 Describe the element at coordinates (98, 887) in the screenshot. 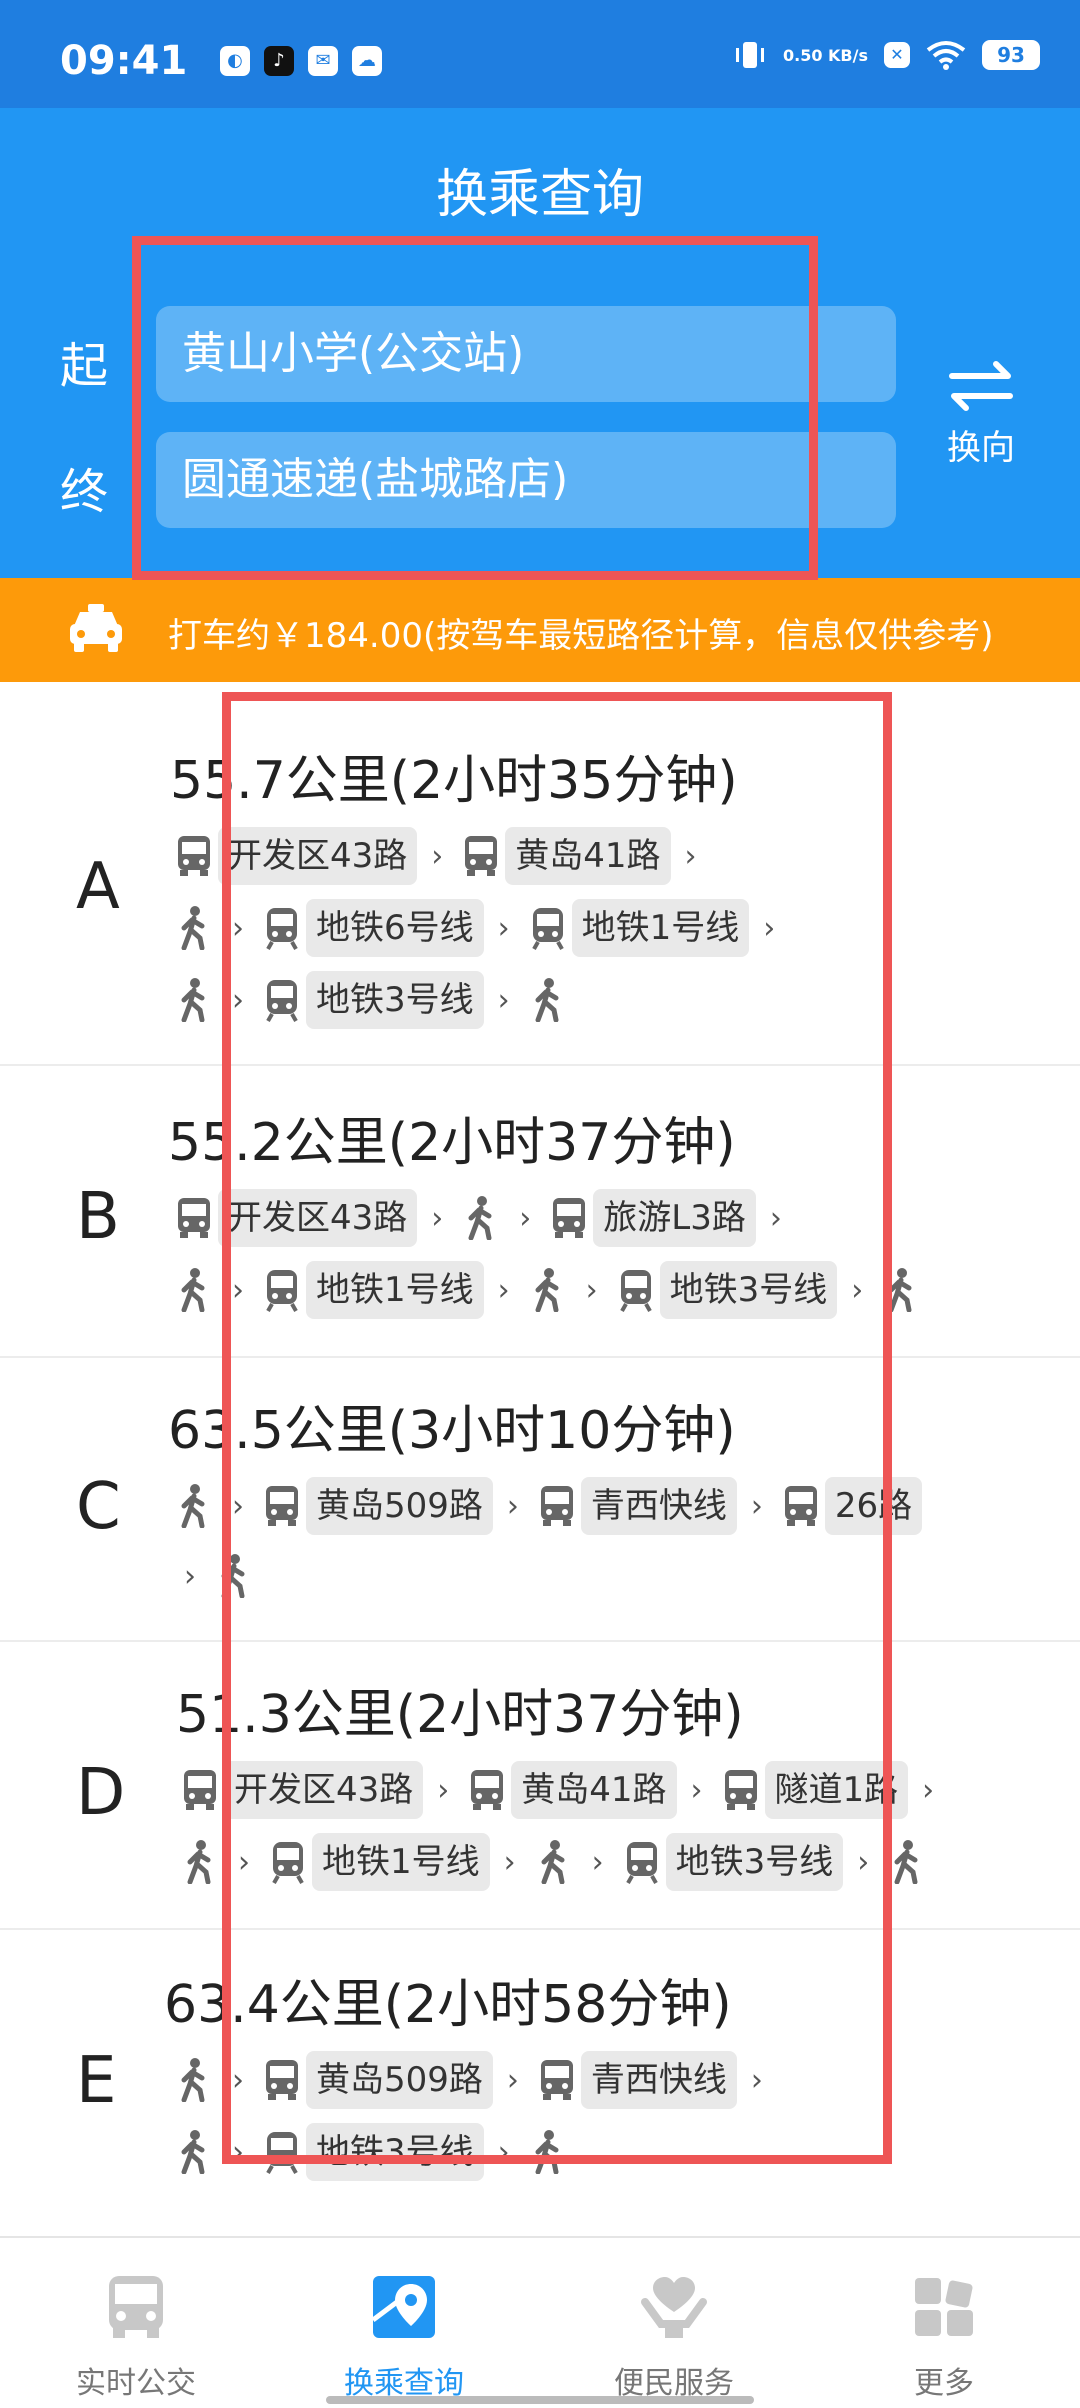

I see `route-letter: A` at that location.